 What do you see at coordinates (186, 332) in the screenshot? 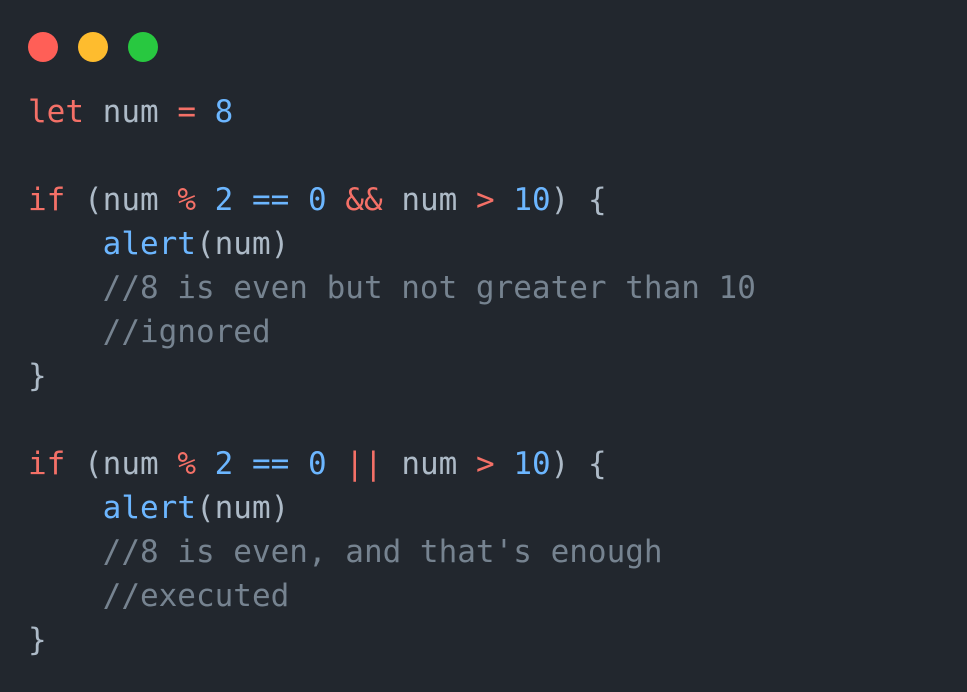
I see `code-token-comment: //ignored` at bounding box center [186, 332].